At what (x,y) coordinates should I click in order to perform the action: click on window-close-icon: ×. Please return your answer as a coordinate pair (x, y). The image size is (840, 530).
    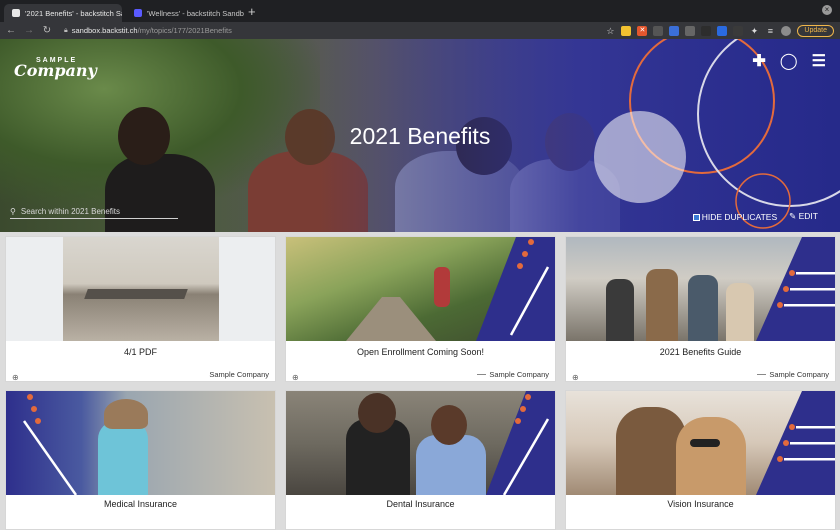
    Looking at the image, I should click on (827, 10).